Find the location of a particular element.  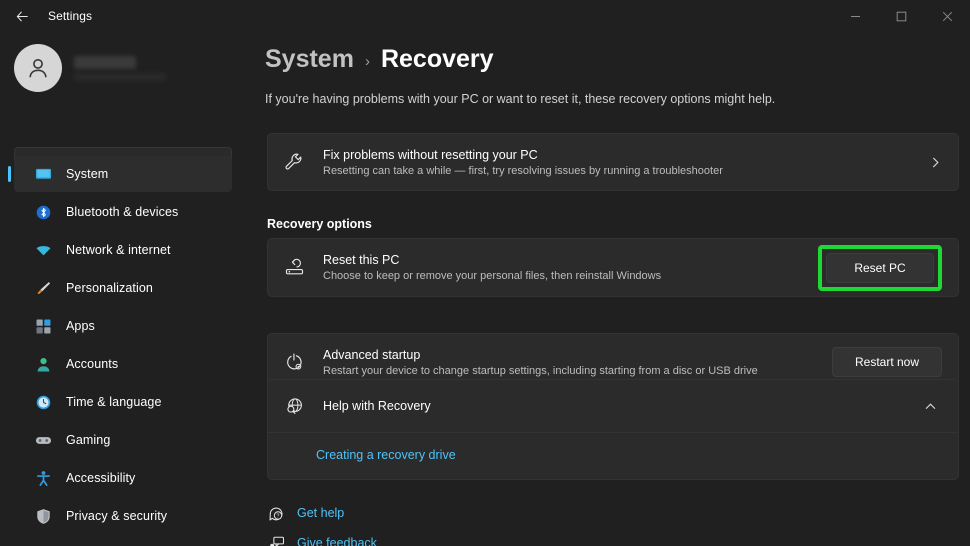

give-feedback-link: Give feedback is located at coordinates (322, 540).